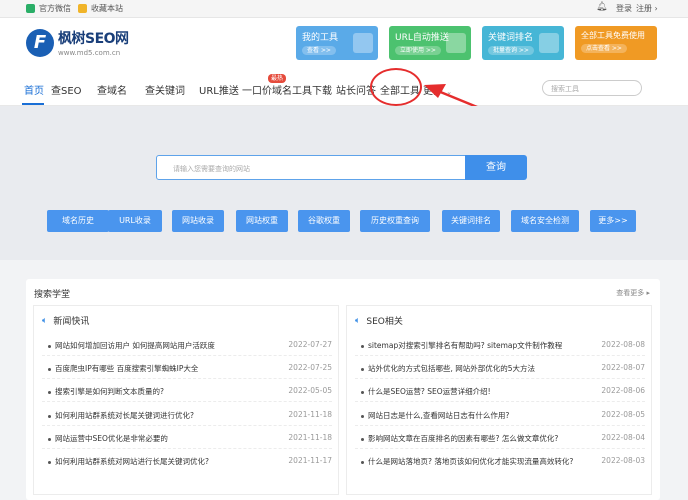  I want to click on quick-domain-security: 域名安全检测, so click(545, 221).